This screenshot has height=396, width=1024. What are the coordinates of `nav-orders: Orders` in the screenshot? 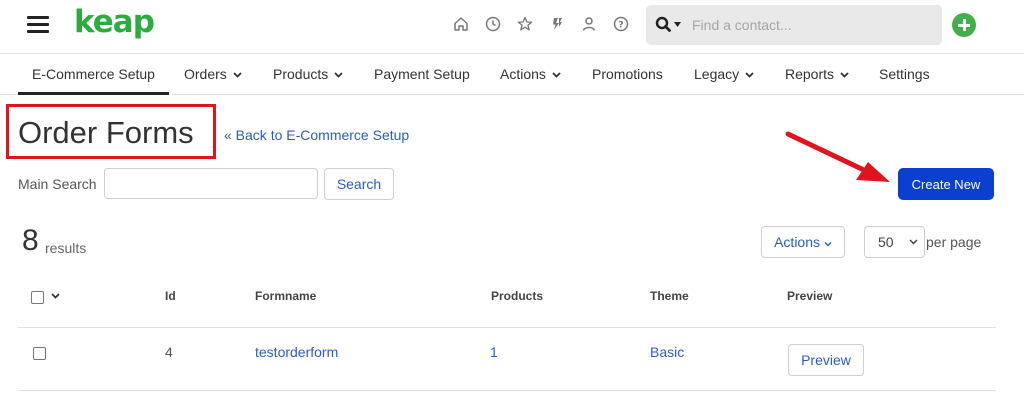 It's located at (213, 75).